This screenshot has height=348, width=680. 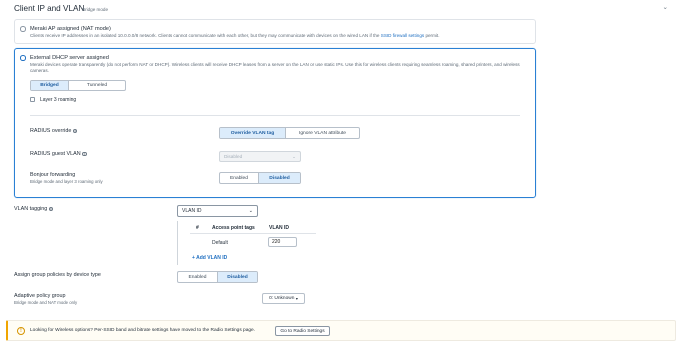 What do you see at coordinates (402, 35) in the screenshot?
I see `ssid-firewall-link: SSID firewall settings` at bounding box center [402, 35].